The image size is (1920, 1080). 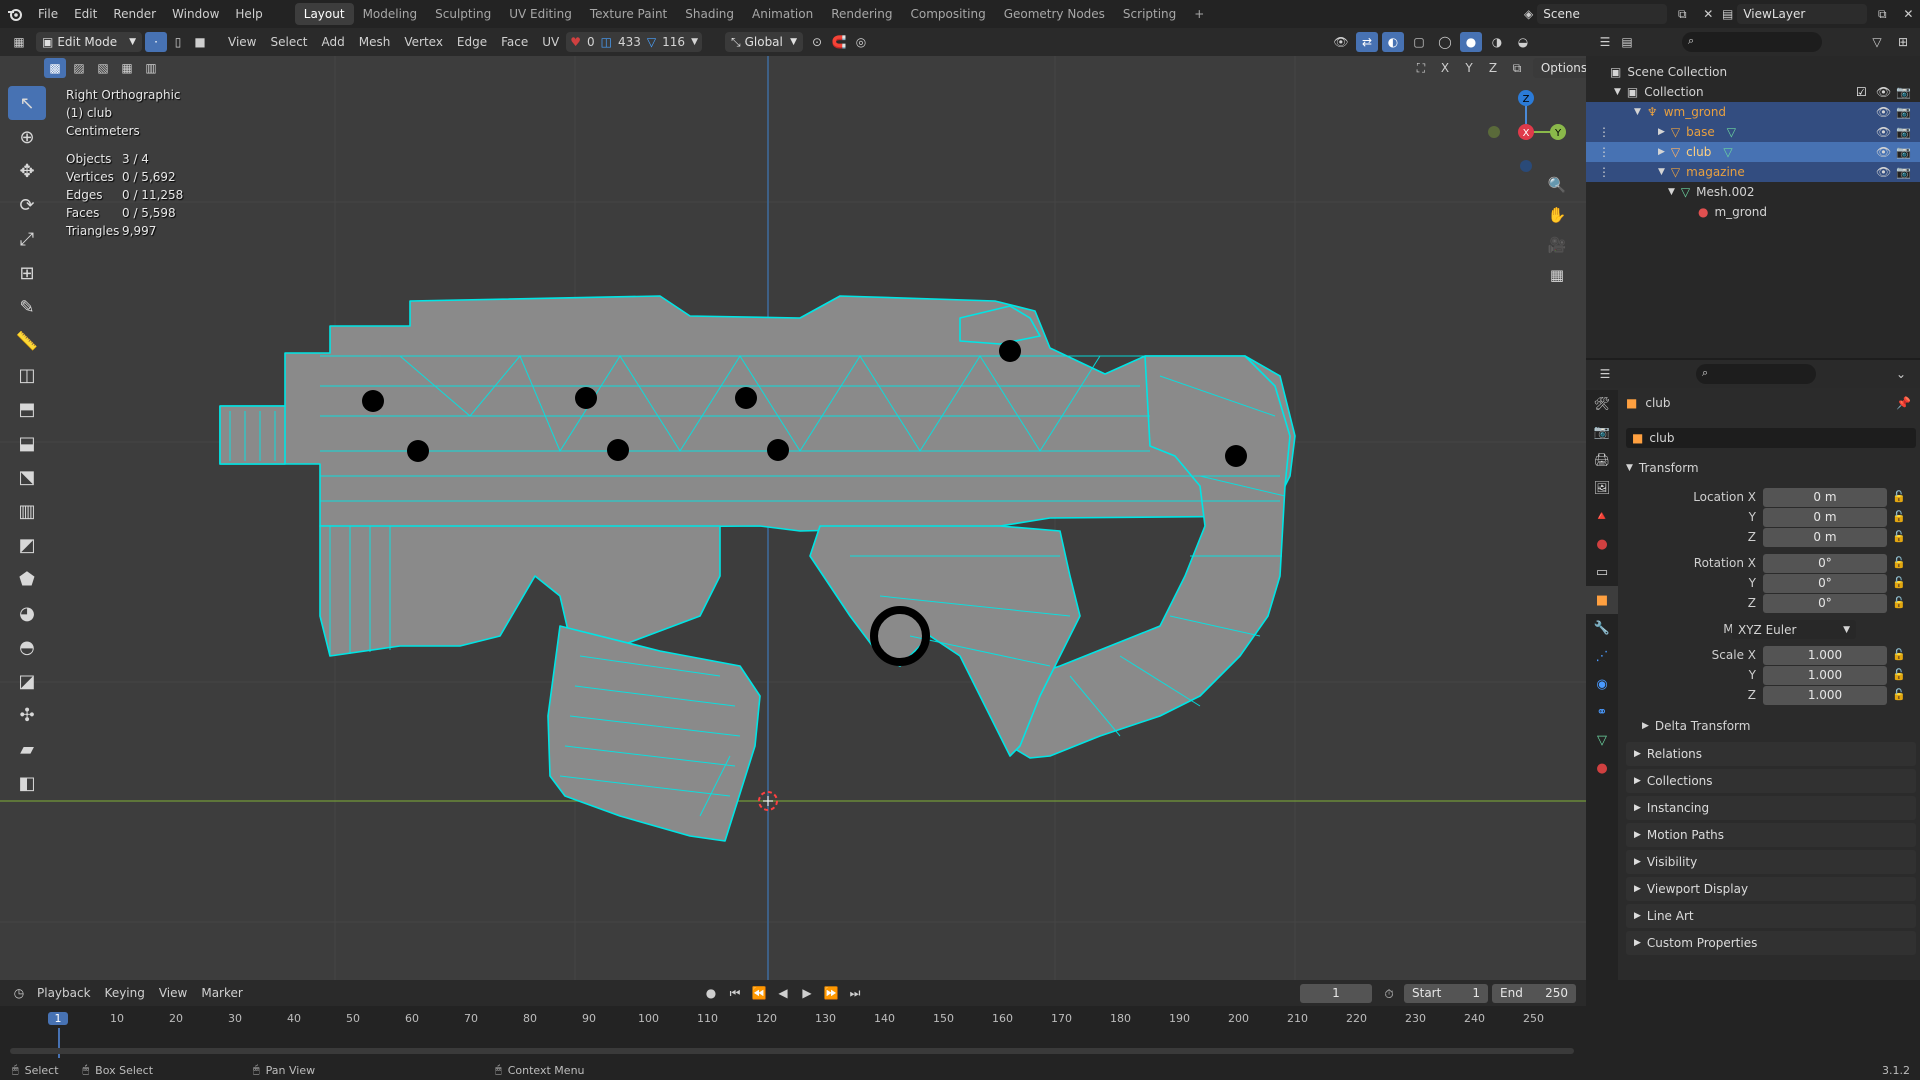 I want to click on outliner-row-club: ⋮ ▶ ▽ club ▽ 👁 📷, so click(x=1753, y=152).